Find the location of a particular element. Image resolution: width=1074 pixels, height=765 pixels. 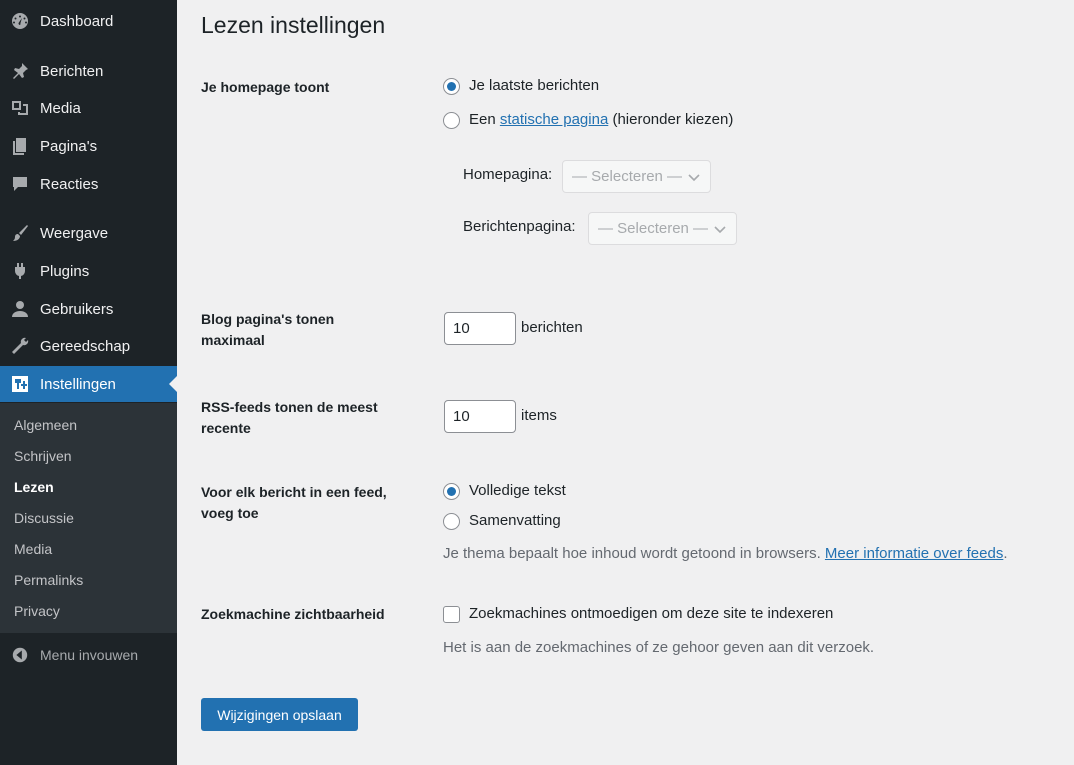

feed-content-label: Voor elk bericht in een feed, voeg toe is located at coordinates (294, 502).